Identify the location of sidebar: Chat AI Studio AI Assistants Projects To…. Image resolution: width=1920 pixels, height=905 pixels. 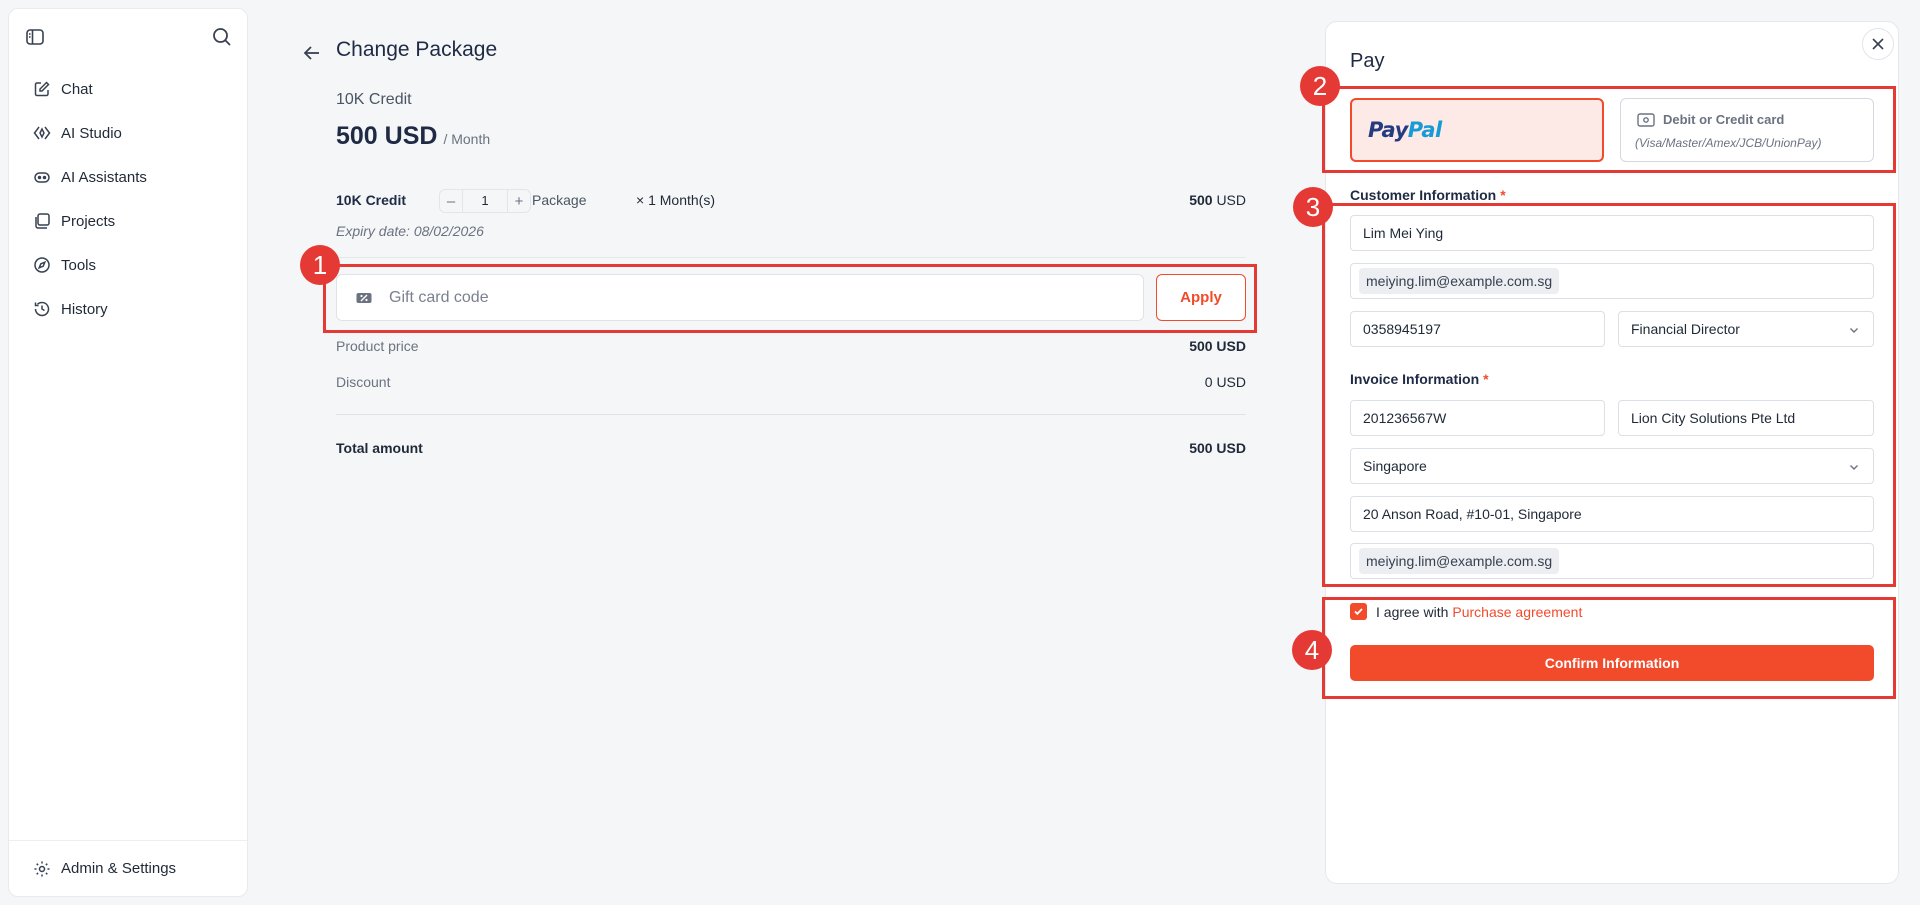
(128, 452).